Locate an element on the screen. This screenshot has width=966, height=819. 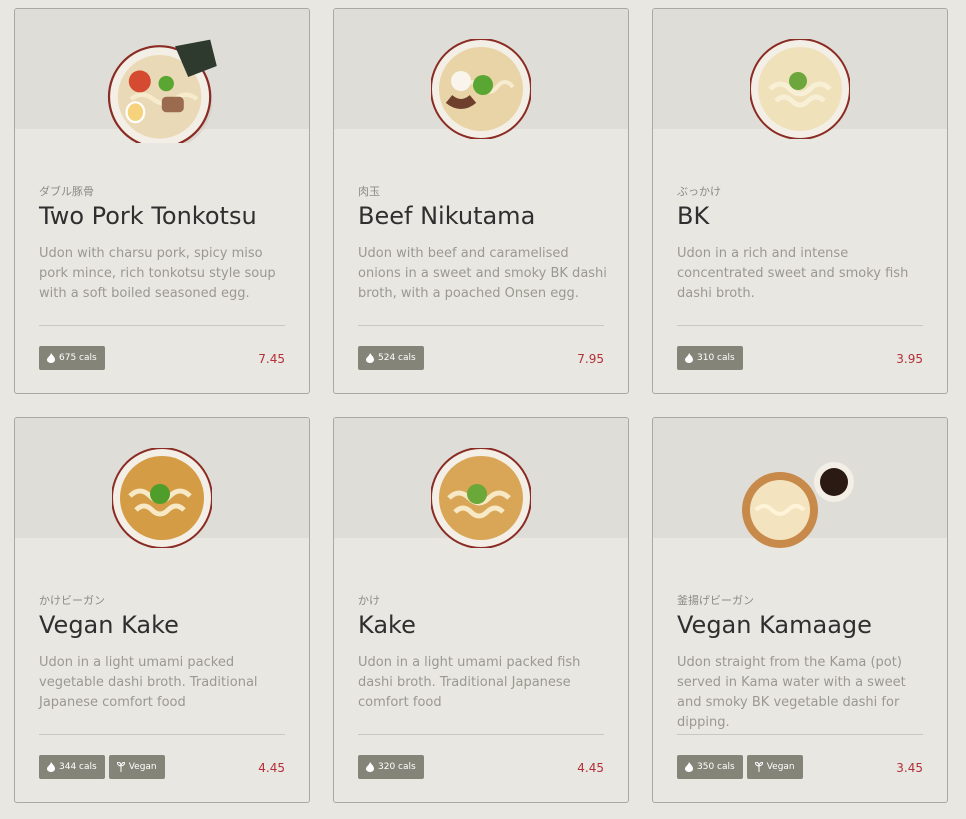
calories-badge: 310 cals is located at coordinates (710, 358).